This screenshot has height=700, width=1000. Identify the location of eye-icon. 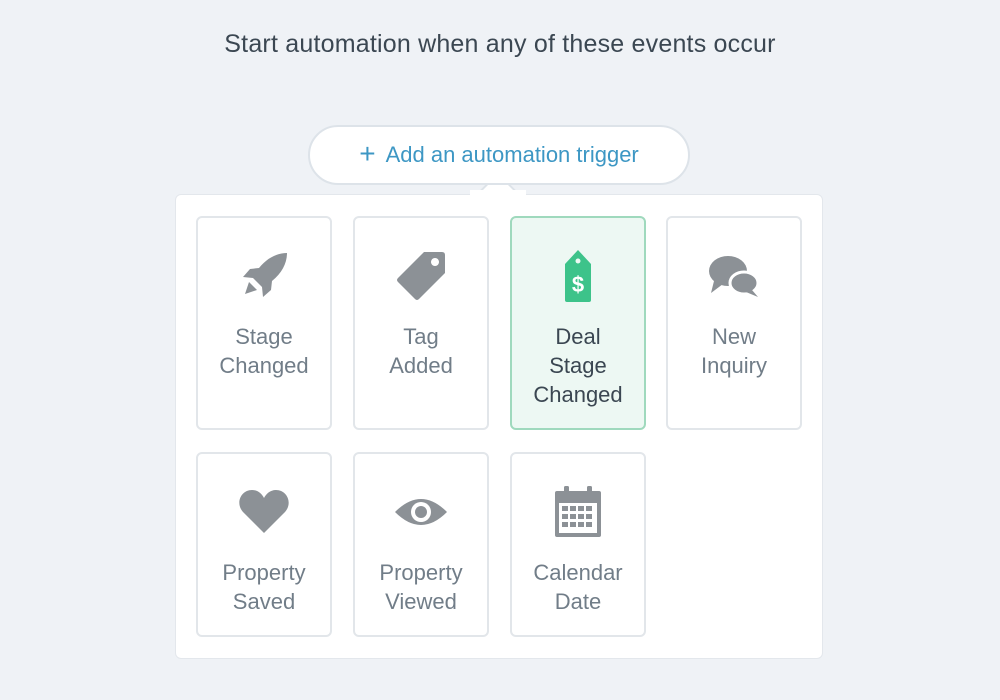
(421, 512).